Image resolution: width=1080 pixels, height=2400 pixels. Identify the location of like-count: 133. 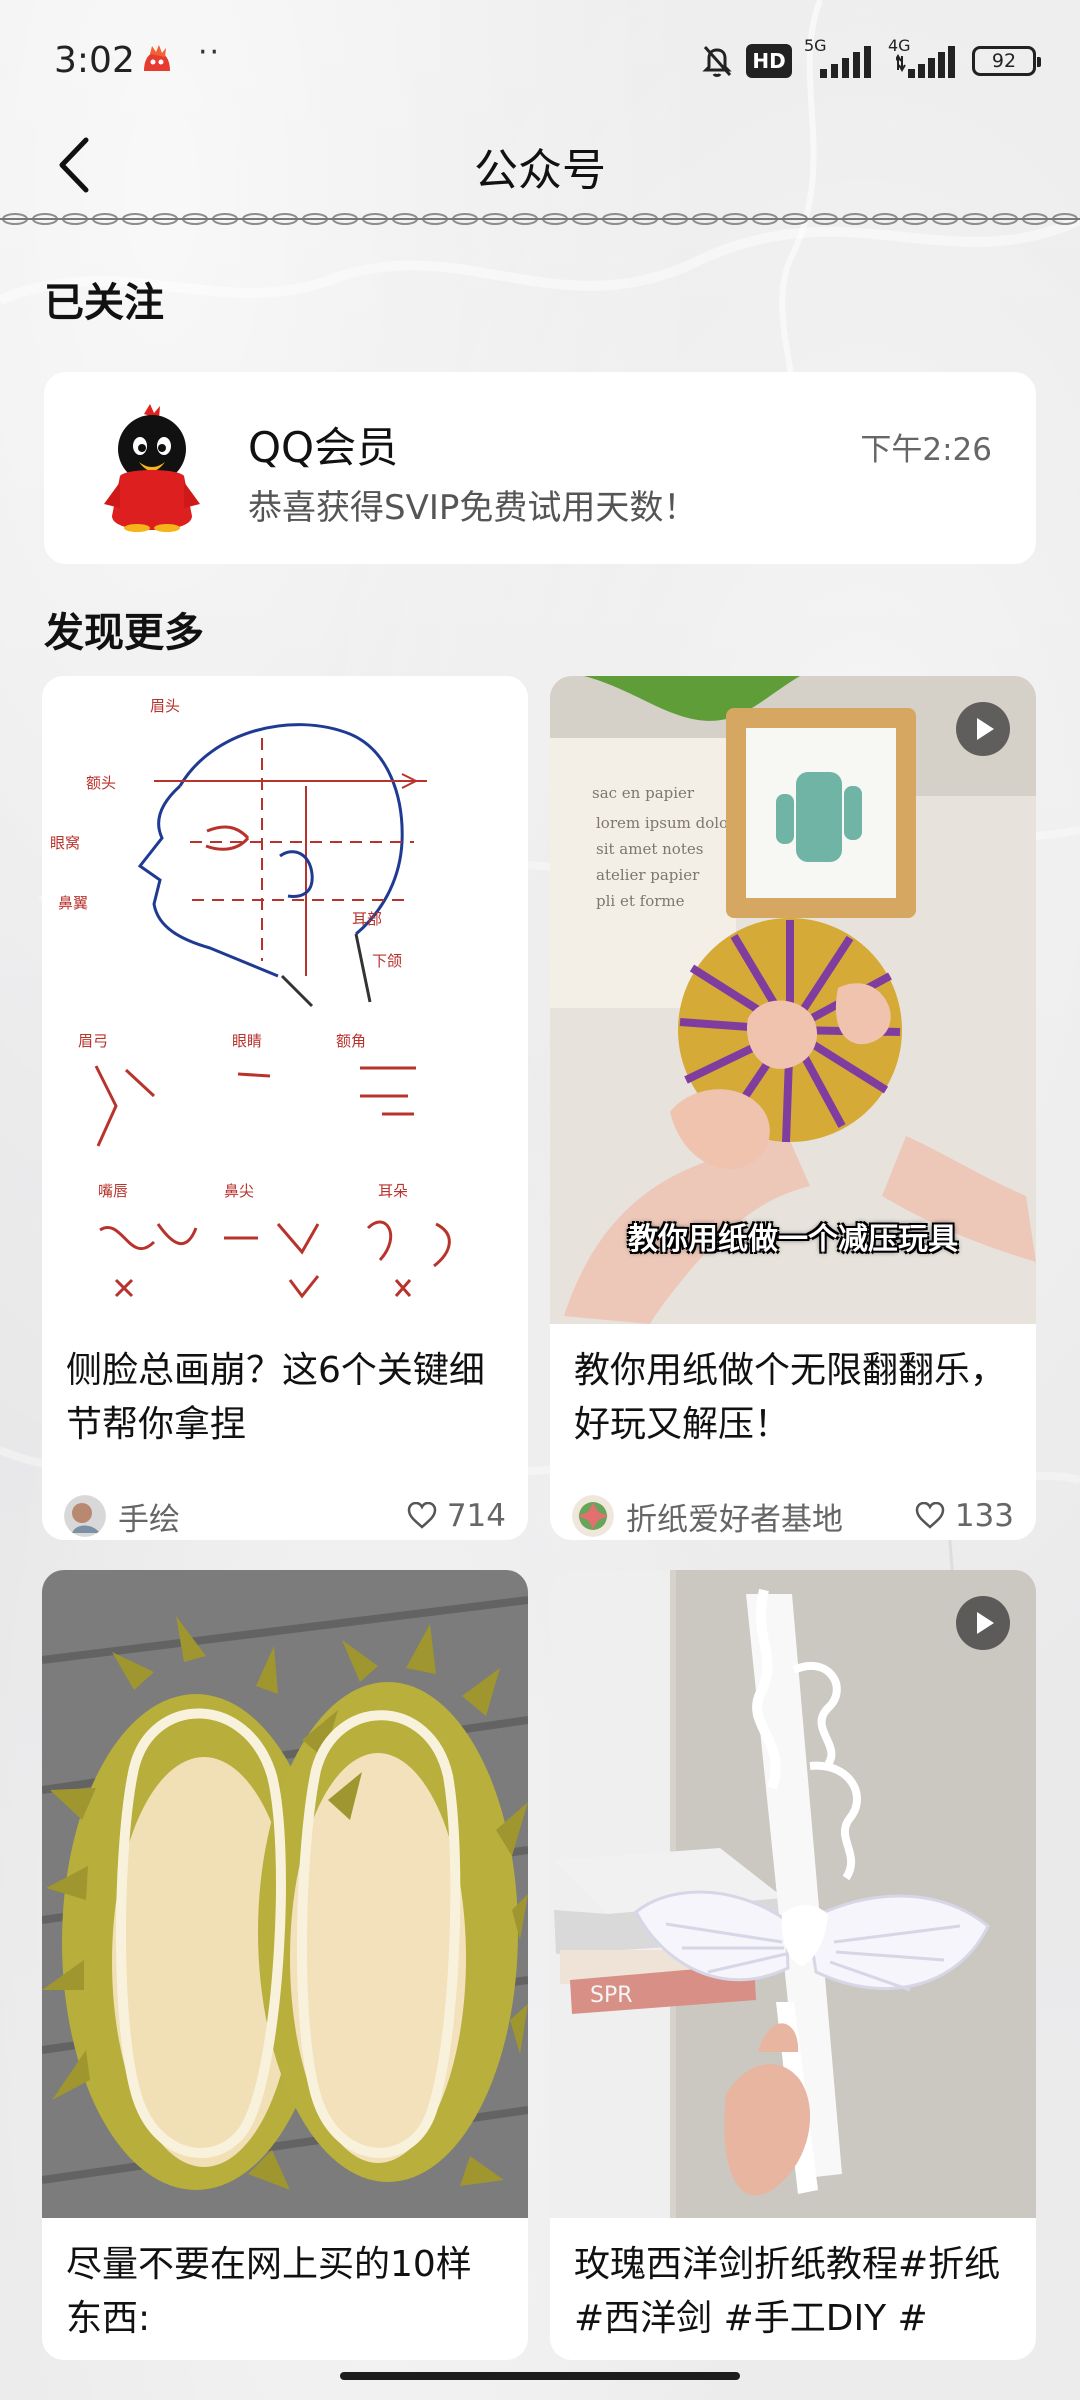
(984, 1516).